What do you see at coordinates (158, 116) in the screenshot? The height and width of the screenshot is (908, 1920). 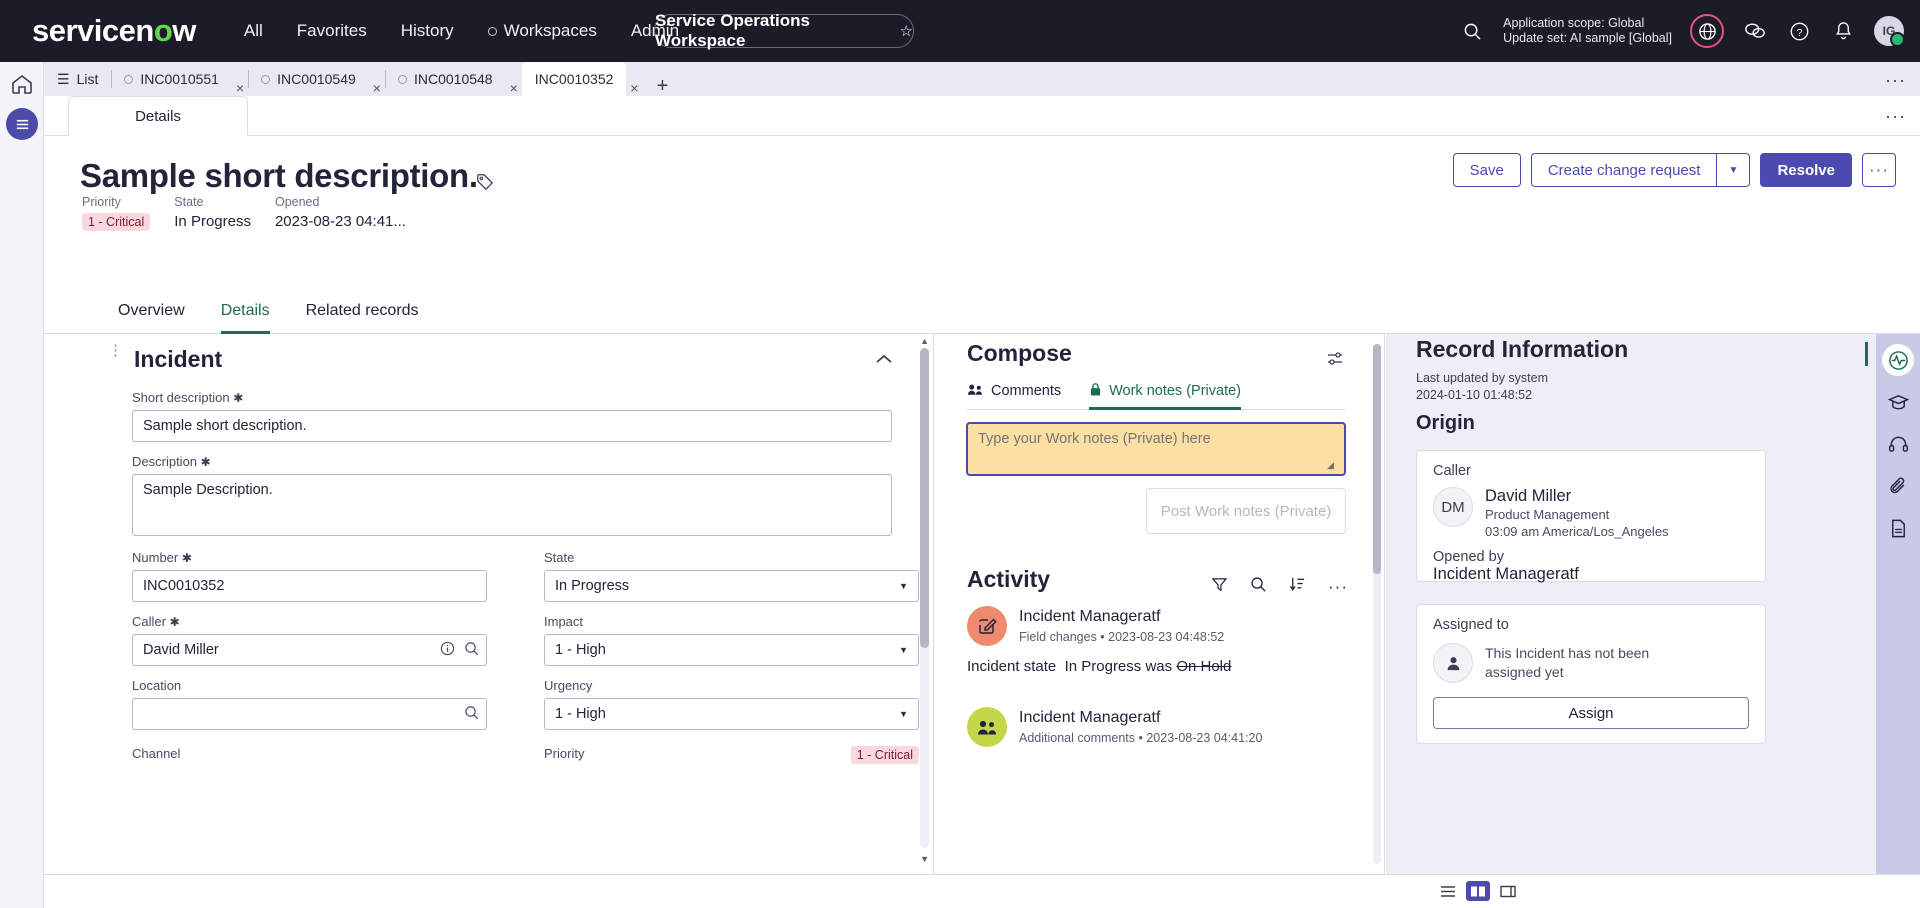 I see `tab-details: Details` at bounding box center [158, 116].